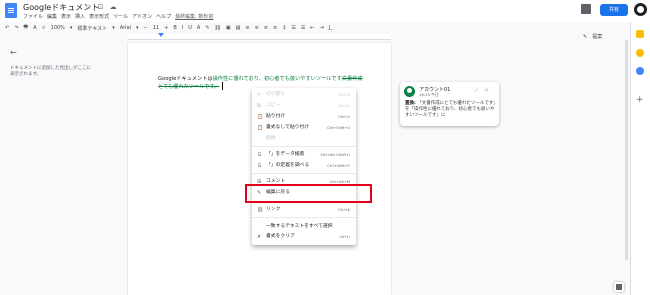 The height and width of the screenshot is (295, 650). I want to click on link-icon: ⛓, so click(260, 210).